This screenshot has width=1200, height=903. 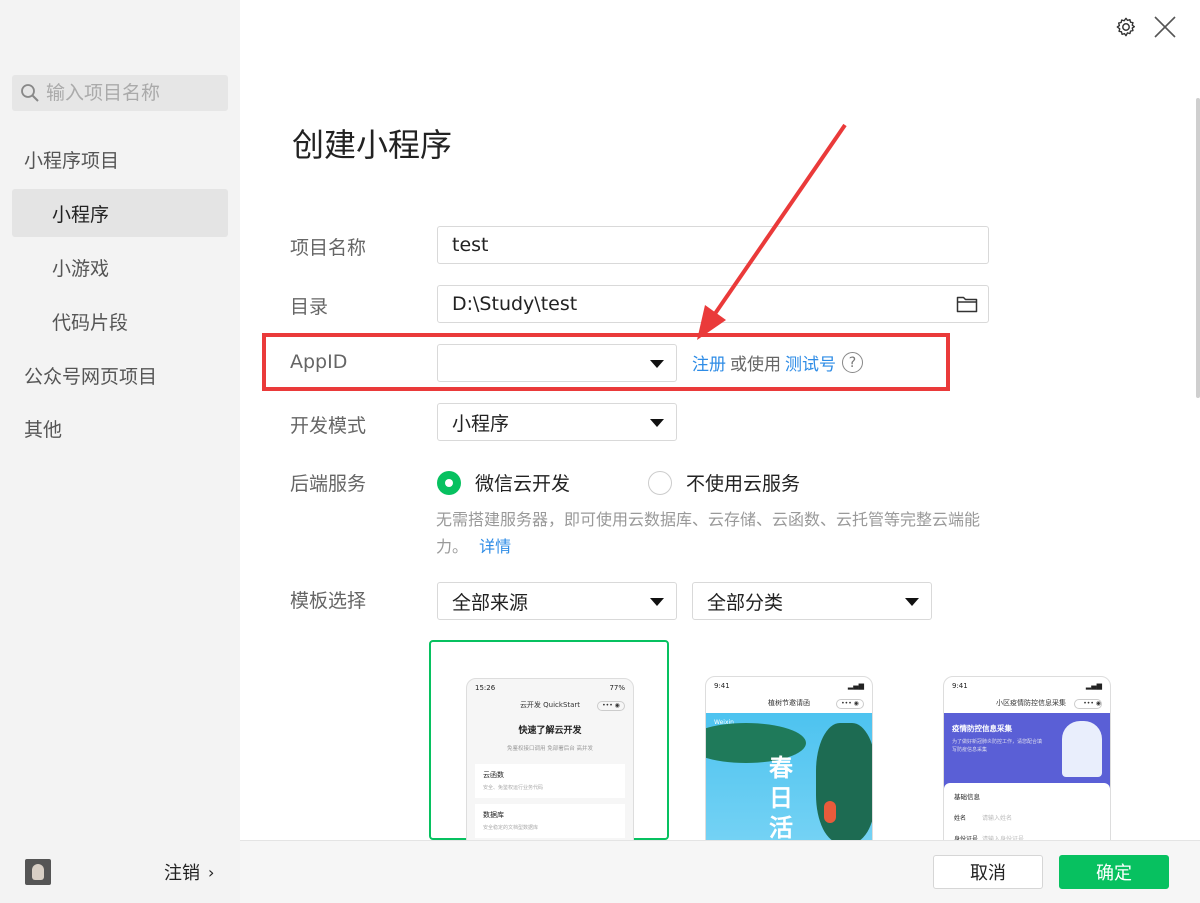 I want to click on appid-select, so click(x=557, y=363).